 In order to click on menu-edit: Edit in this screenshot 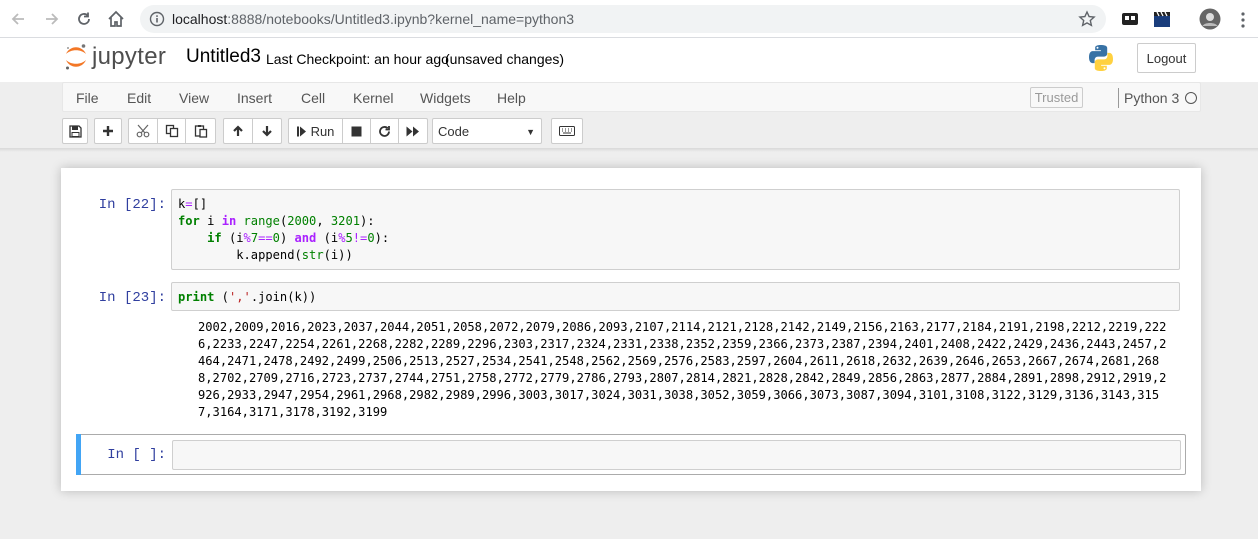, I will do `click(139, 98)`.